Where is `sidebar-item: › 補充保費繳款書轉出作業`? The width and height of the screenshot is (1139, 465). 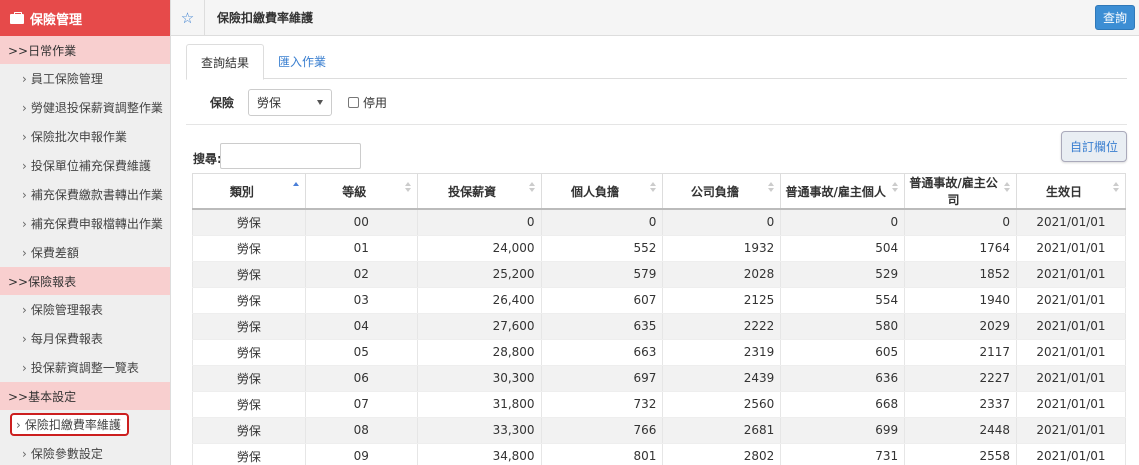
sidebar-item: › 補充保費繳款書轉出作業 is located at coordinates (85, 194).